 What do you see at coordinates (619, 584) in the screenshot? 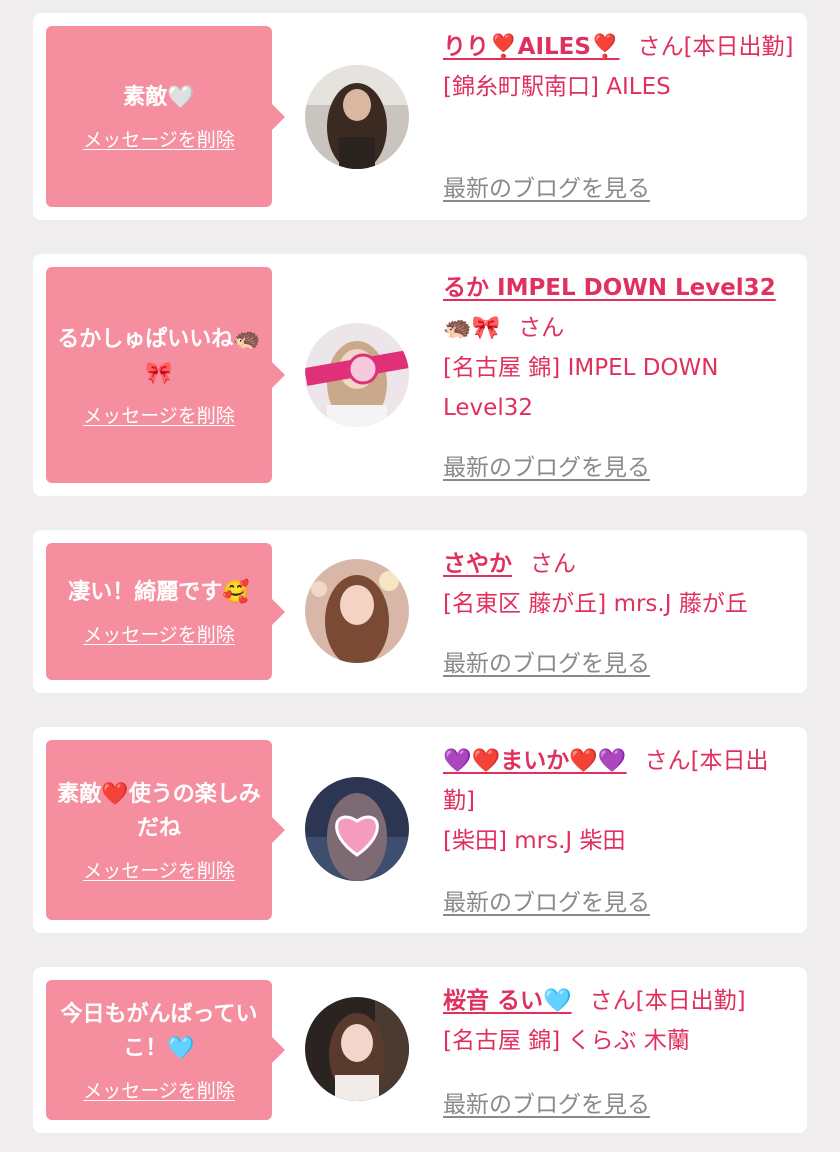
I see `cast-info: さやか さん [名東区 藤が丘] mrs.J 藤が丘` at bounding box center [619, 584].